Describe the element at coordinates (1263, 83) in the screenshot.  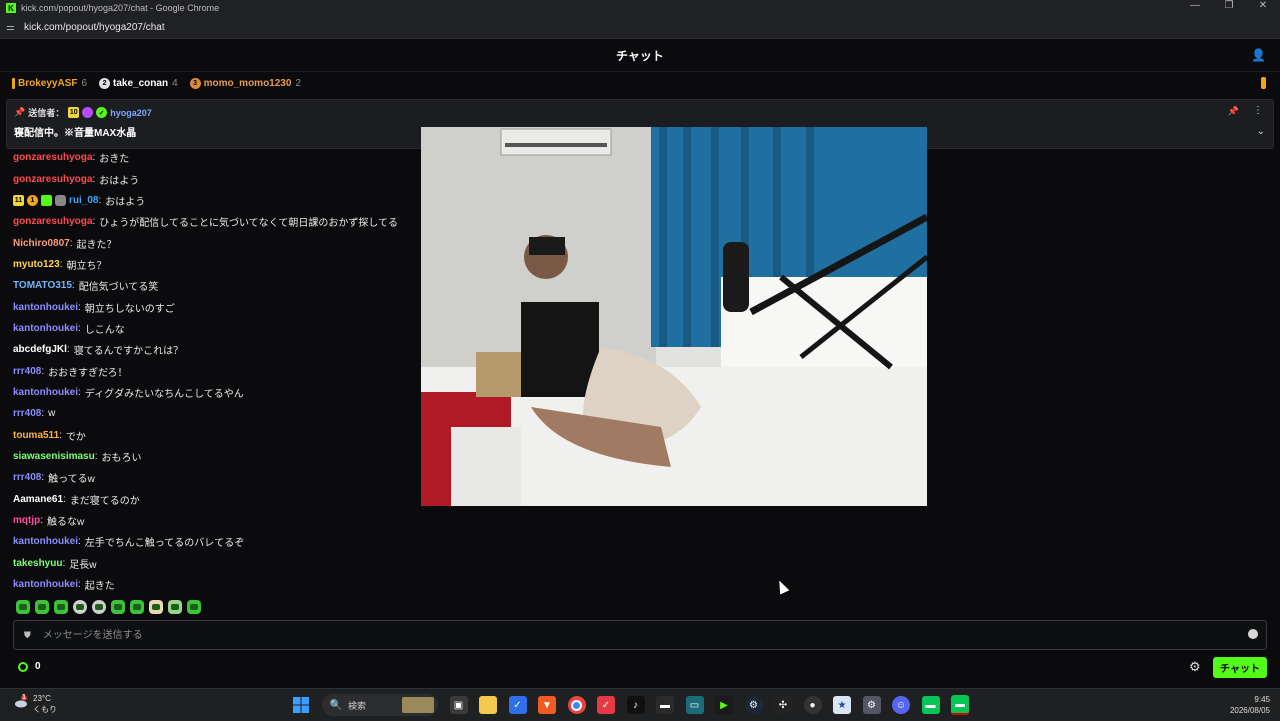
I see `leaderboard-scroll-icon` at that location.